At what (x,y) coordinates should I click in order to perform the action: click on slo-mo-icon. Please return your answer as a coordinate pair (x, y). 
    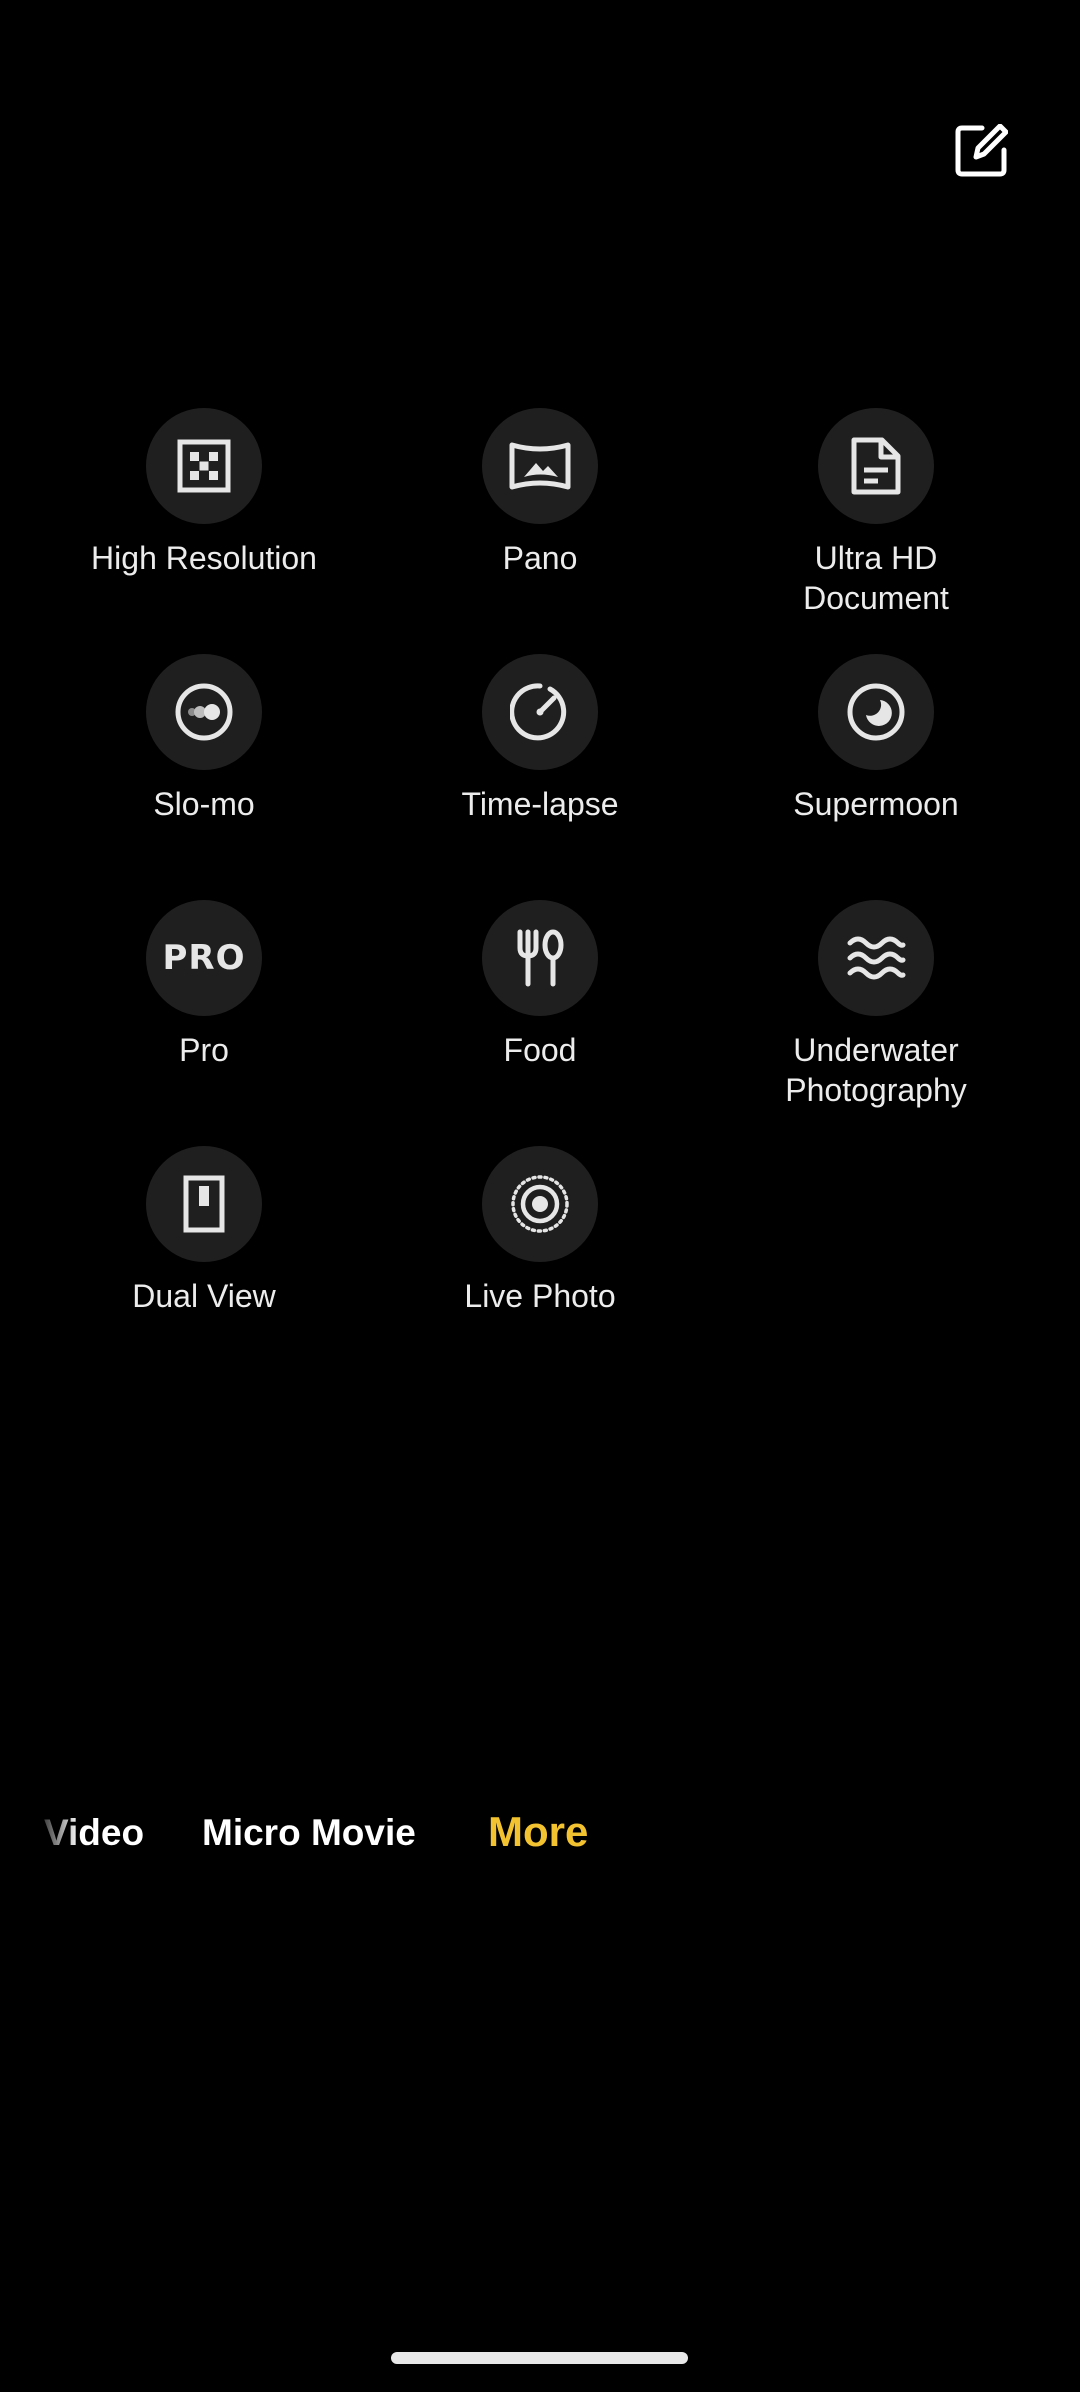
    Looking at the image, I should click on (204, 712).